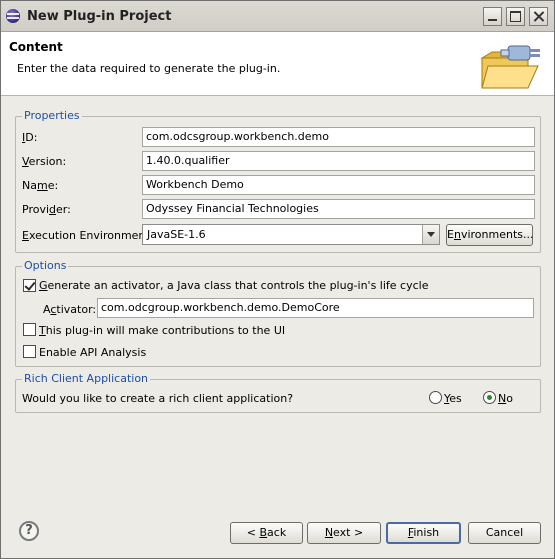 This screenshot has height=559, width=555. I want to click on exec-env-value: JavaSE-1.6, so click(176, 234).